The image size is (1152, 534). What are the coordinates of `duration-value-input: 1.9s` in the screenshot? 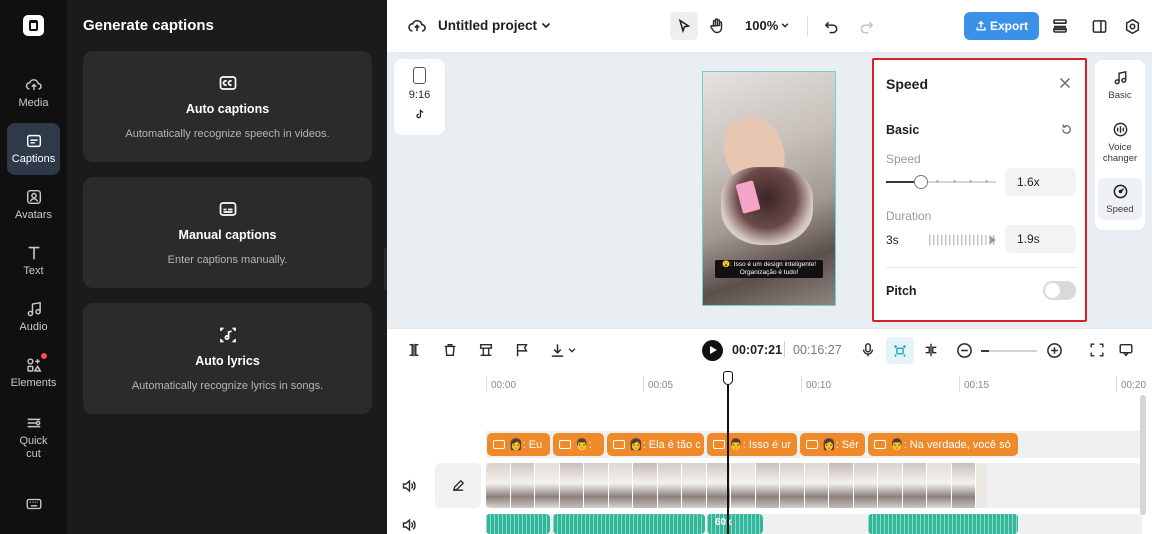 It's located at (1040, 239).